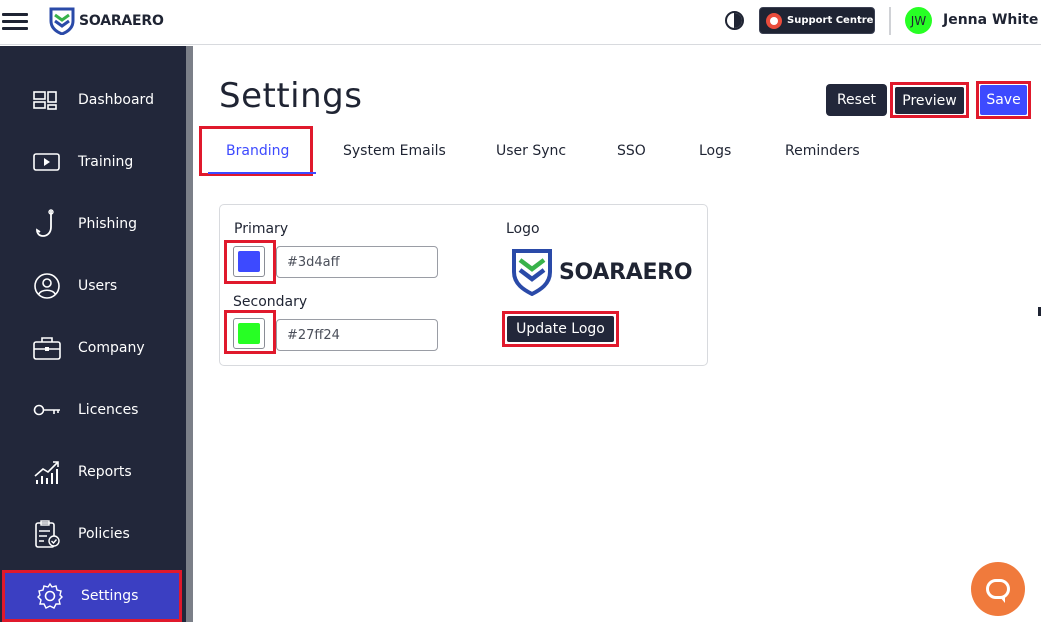  I want to click on logo-preview: SOARAERO, so click(602, 272).